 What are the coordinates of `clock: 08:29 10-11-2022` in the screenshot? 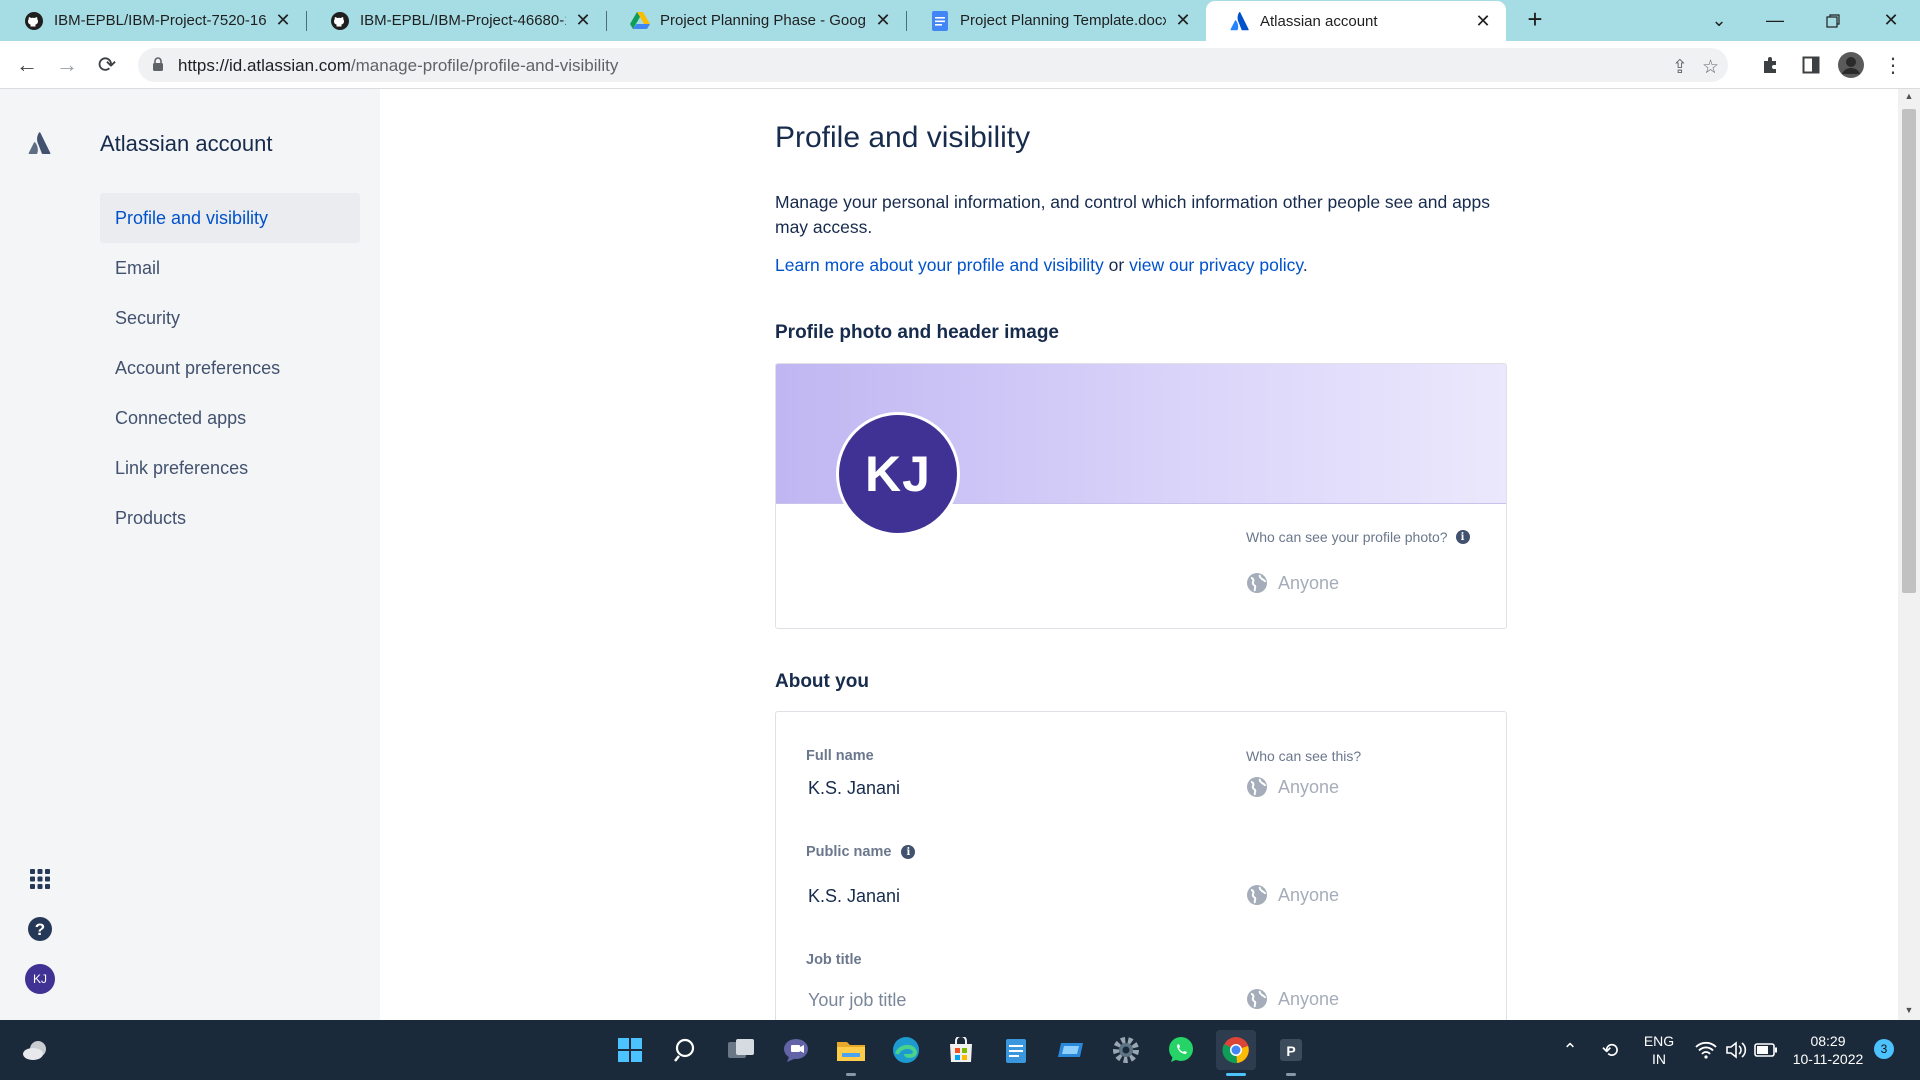 It's located at (1828, 1050).